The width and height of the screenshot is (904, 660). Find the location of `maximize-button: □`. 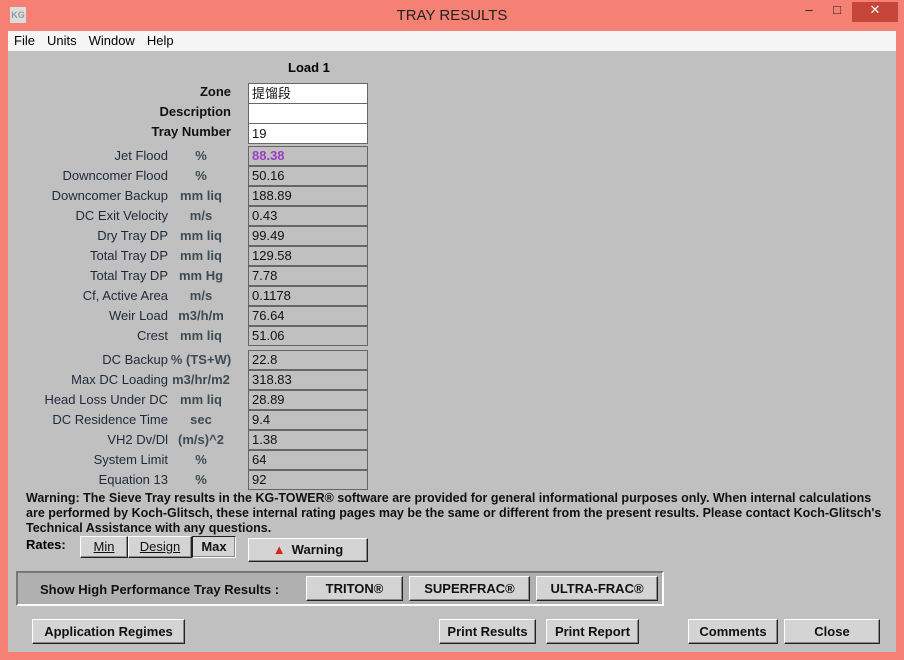

maximize-button: □ is located at coordinates (837, 12).